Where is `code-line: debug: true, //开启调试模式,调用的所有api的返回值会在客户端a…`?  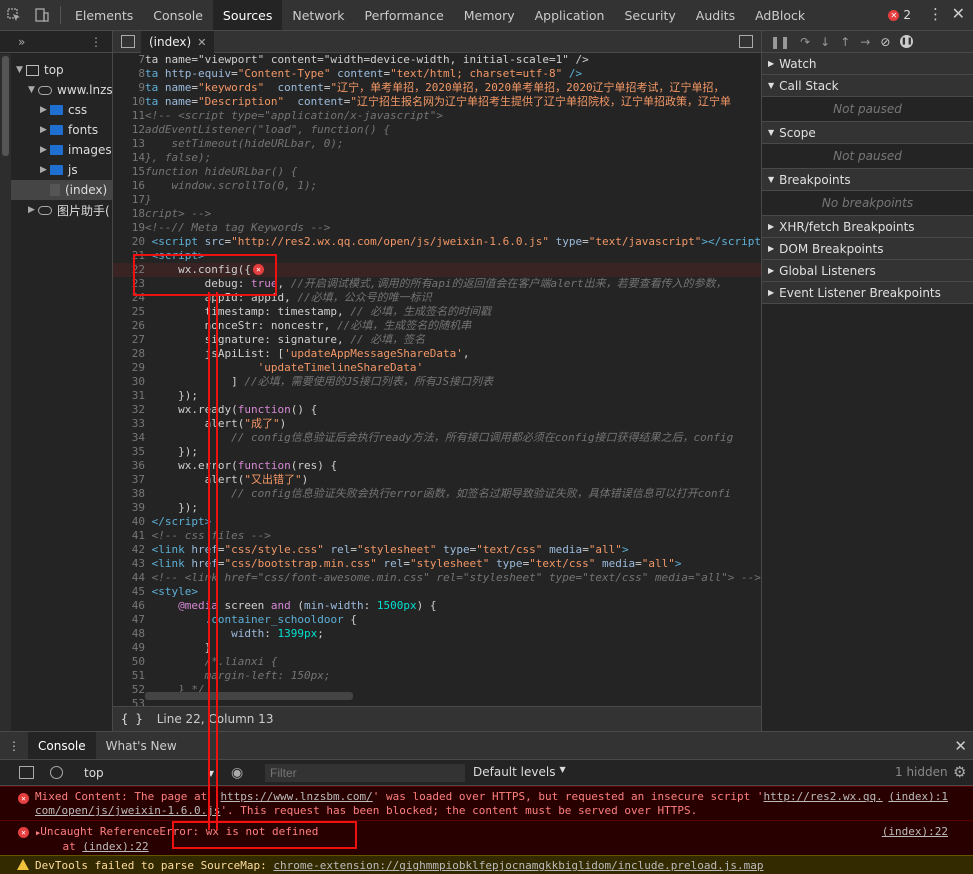 code-line: debug: true, //开启调试模式,调用的所有api的返回值会在客户端a… is located at coordinates (436, 284).